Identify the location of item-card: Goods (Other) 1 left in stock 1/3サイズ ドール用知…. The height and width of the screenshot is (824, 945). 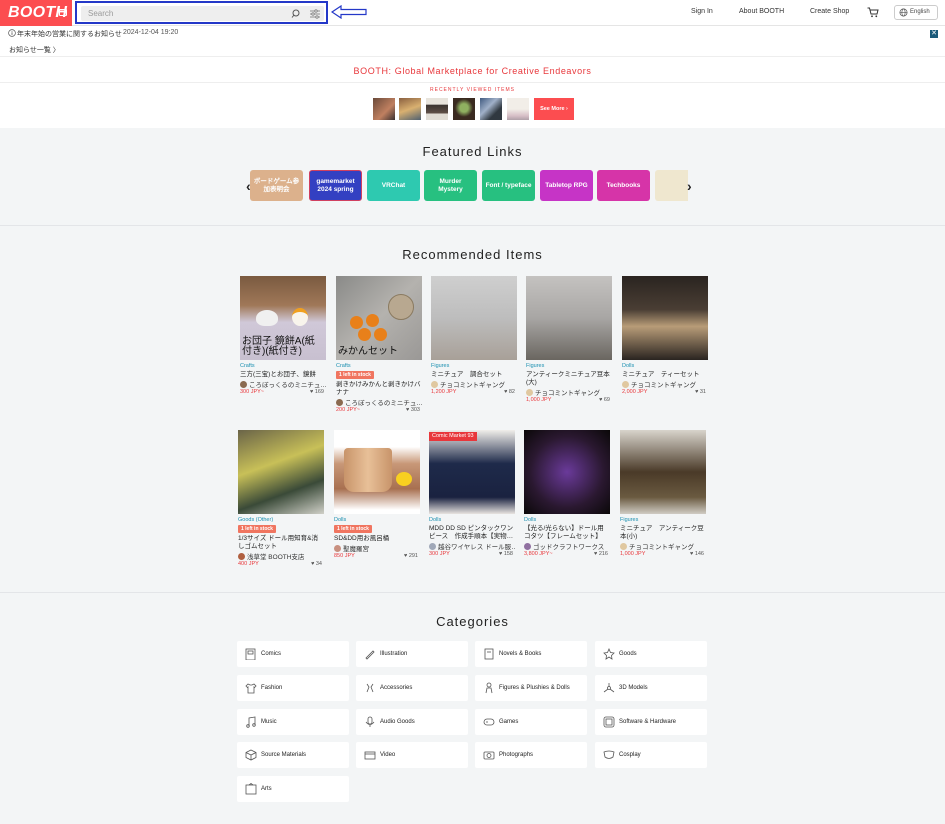
(281, 498).